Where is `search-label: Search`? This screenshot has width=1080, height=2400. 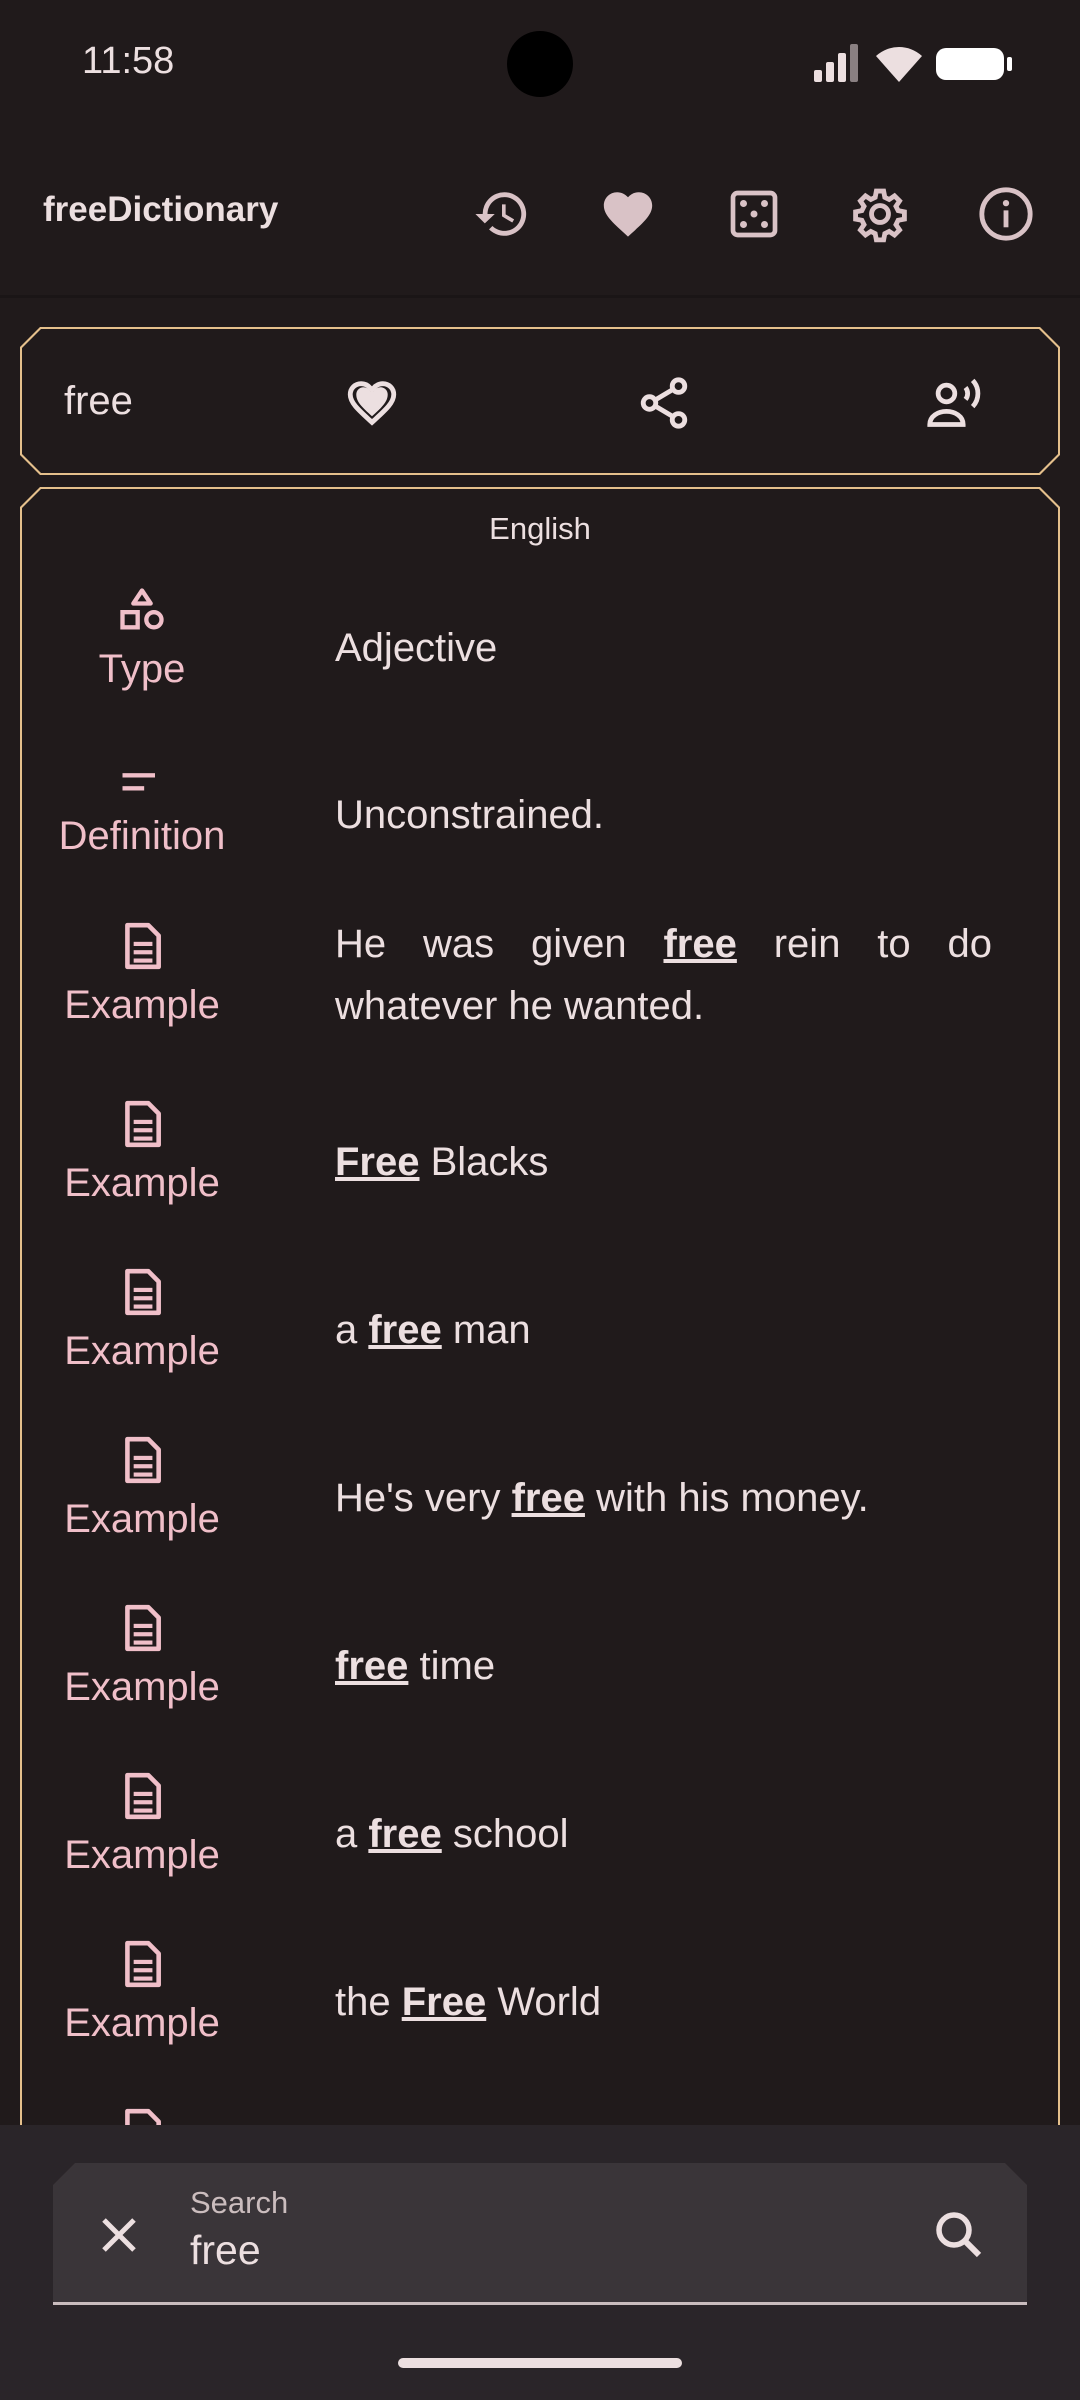
search-label: Search is located at coordinates (239, 2202).